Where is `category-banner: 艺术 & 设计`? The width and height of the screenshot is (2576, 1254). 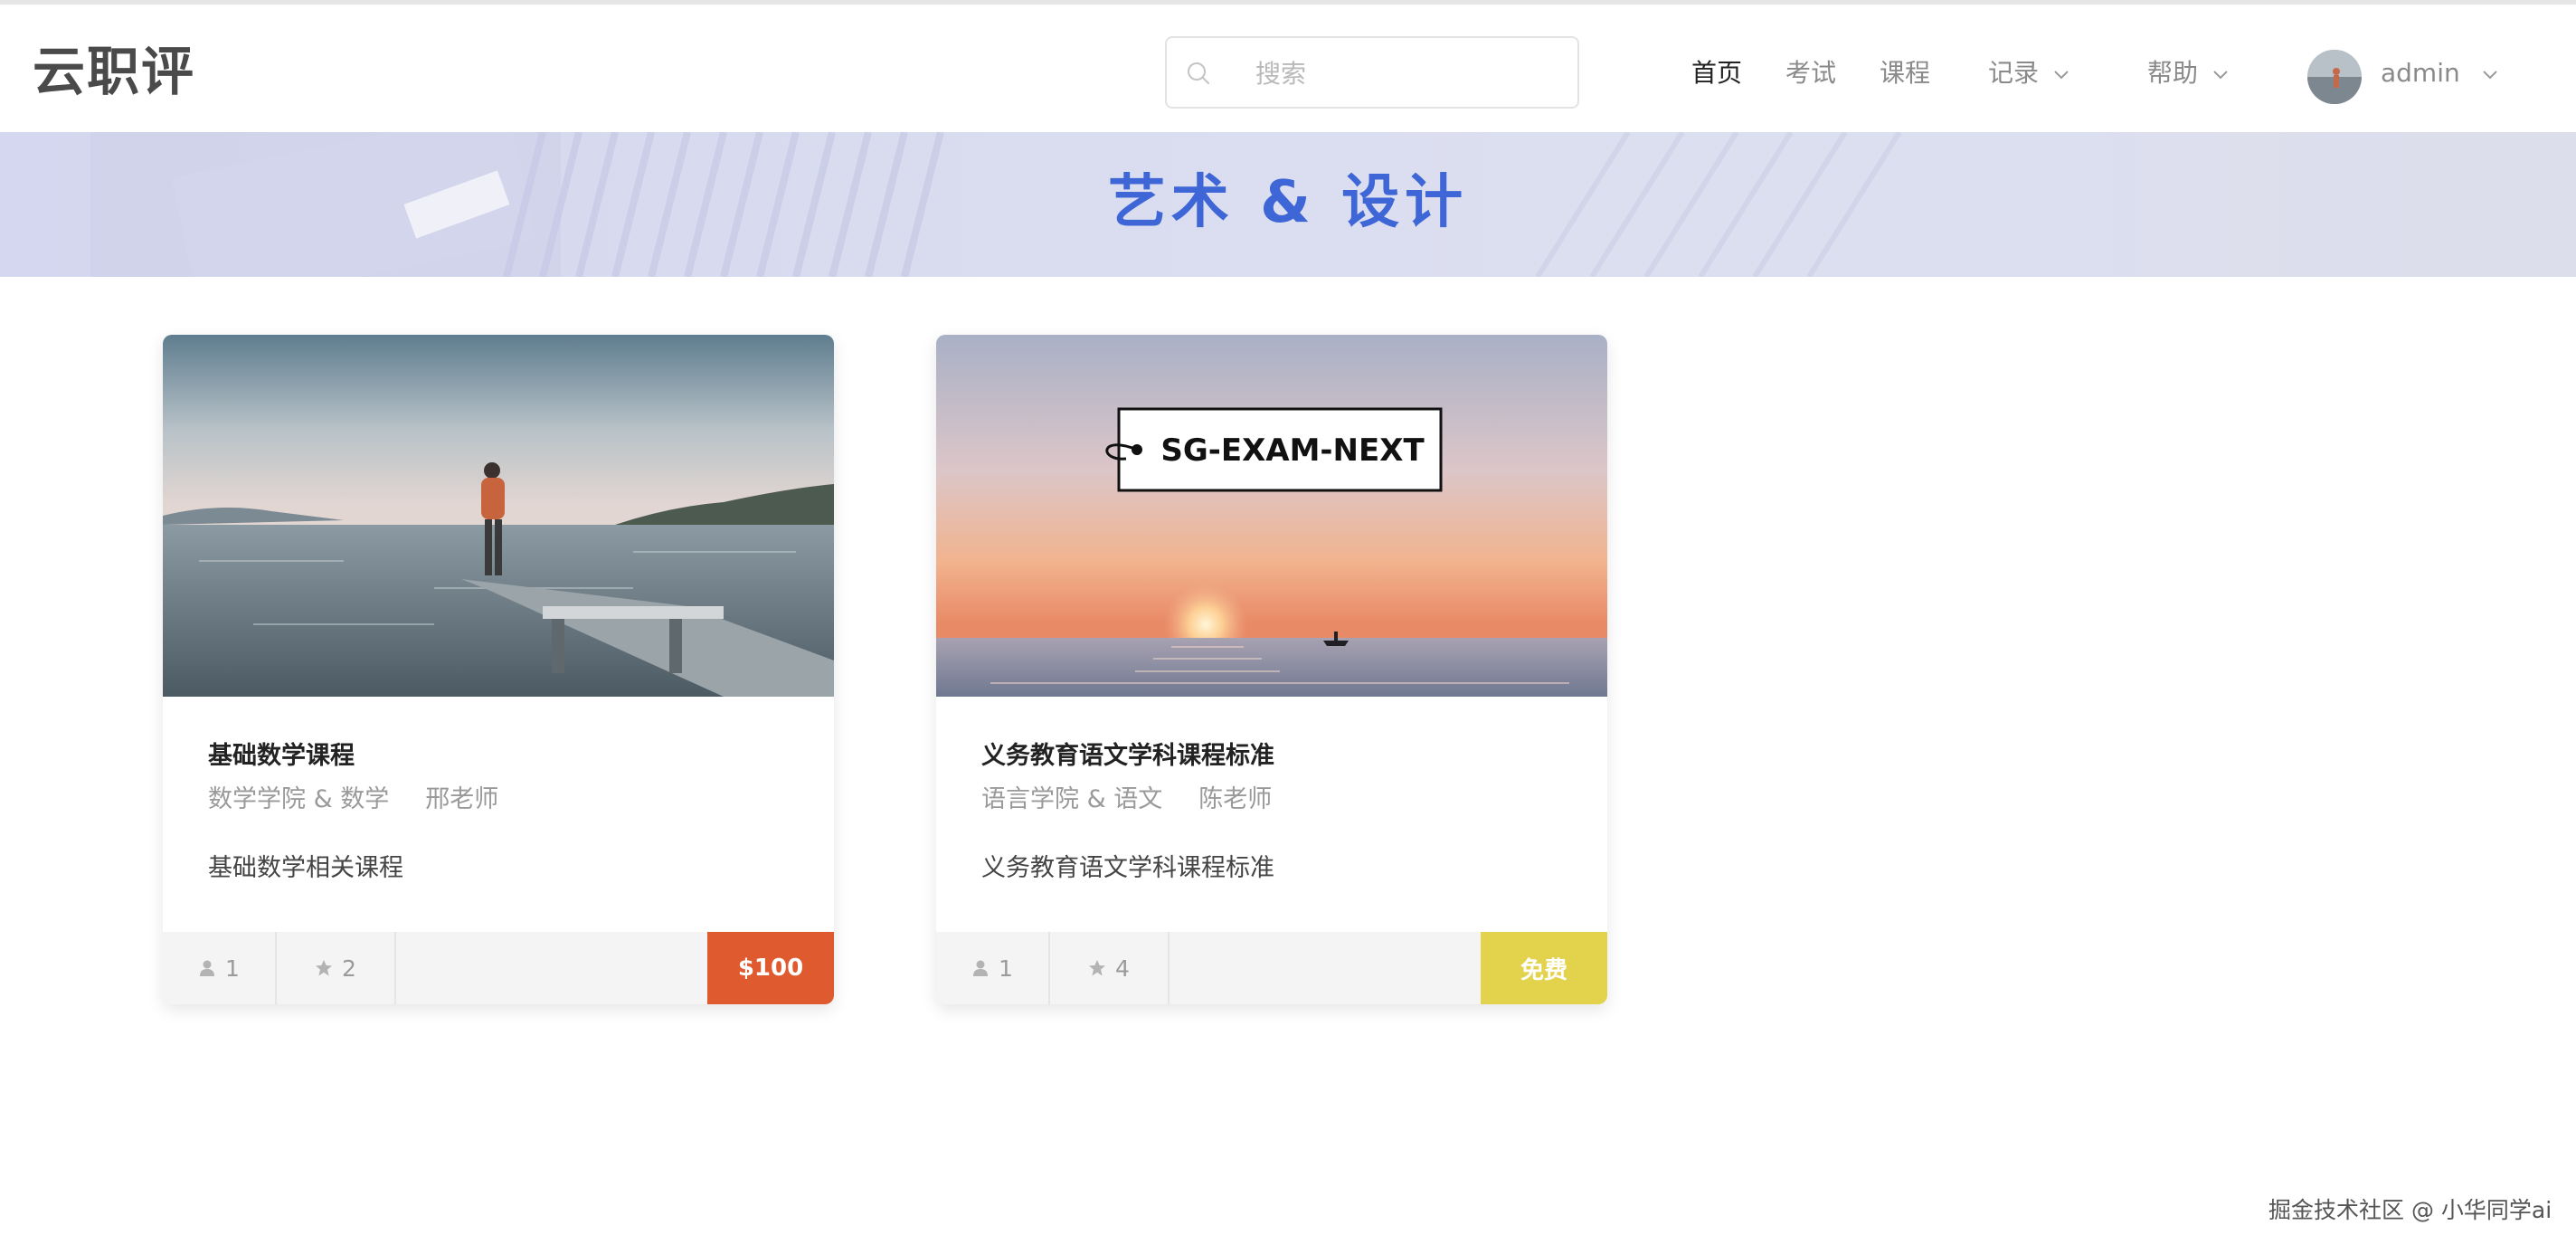 category-banner: 艺术 & 设计 is located at coordinates (1288, 205).